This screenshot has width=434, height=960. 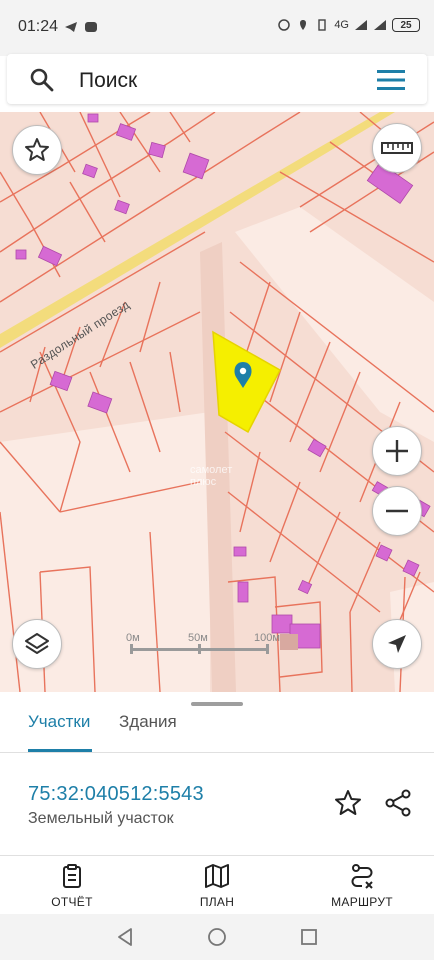 I want to click on star-outline-icon, so click(x=37, y=149).